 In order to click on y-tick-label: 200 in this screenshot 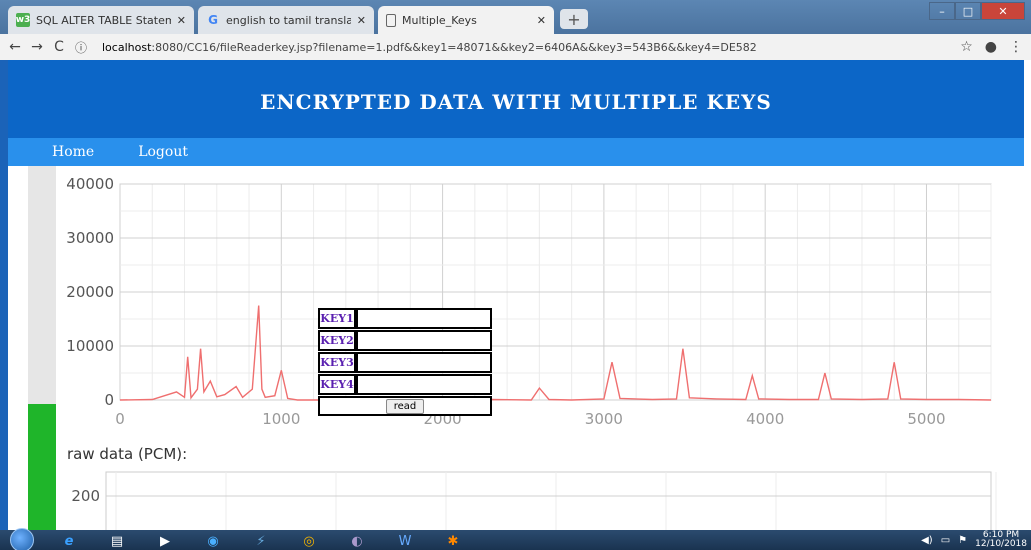, I will do `click(85, 496)`.